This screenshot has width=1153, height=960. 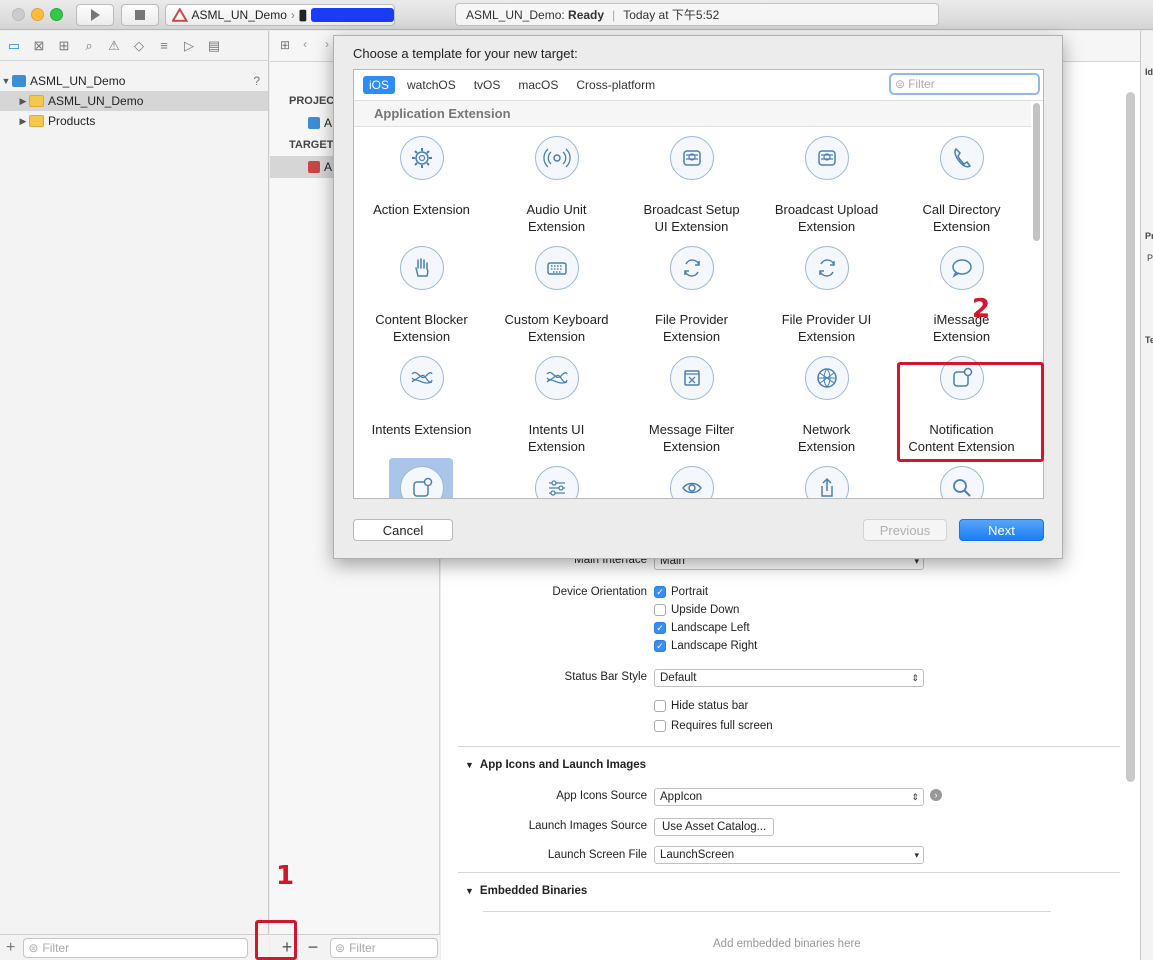 I want to click on breakpoint-icon: ▷, so click(x=189, y=46).